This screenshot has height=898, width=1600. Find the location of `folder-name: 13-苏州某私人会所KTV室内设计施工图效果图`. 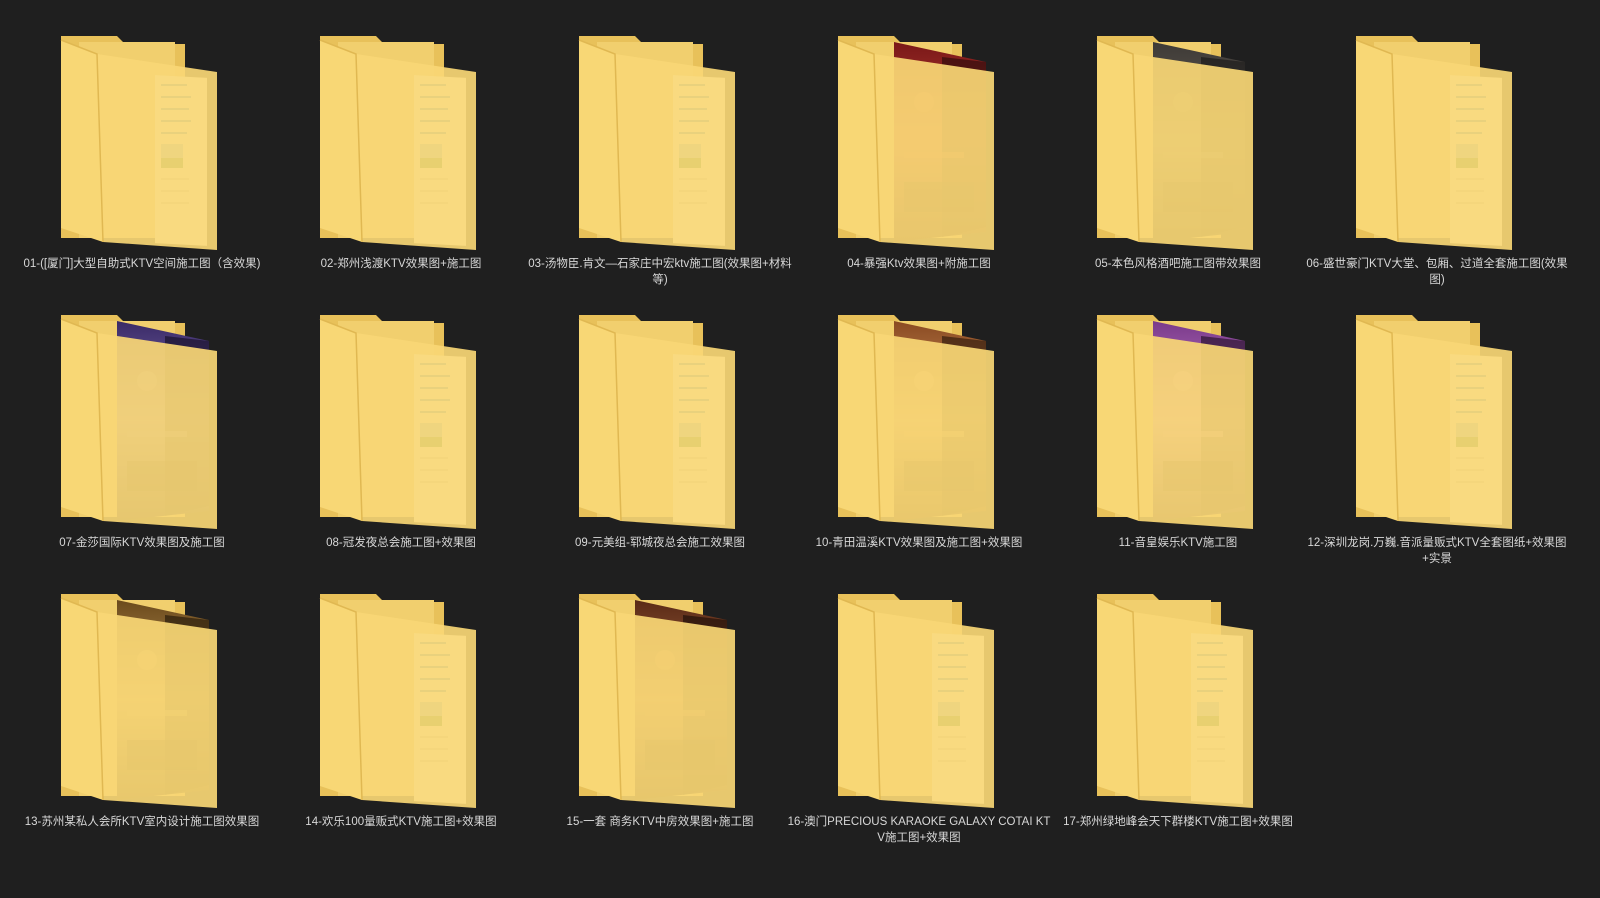

folder-name: 13-苏州某私人会所KTV室内设计施工图效果图 is located at coordinates (142, 822).